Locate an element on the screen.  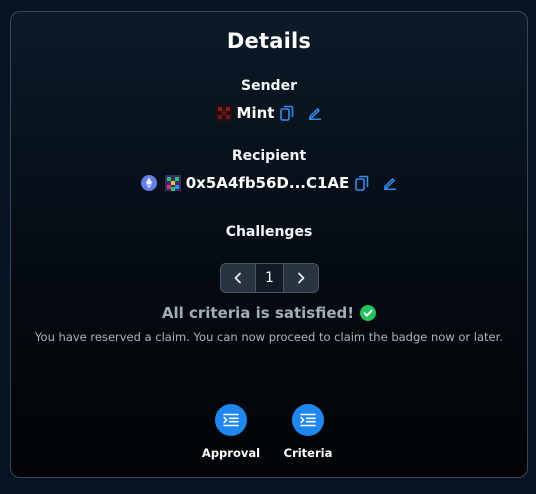
sender-row: Mint is located at coordinates (269, 113).